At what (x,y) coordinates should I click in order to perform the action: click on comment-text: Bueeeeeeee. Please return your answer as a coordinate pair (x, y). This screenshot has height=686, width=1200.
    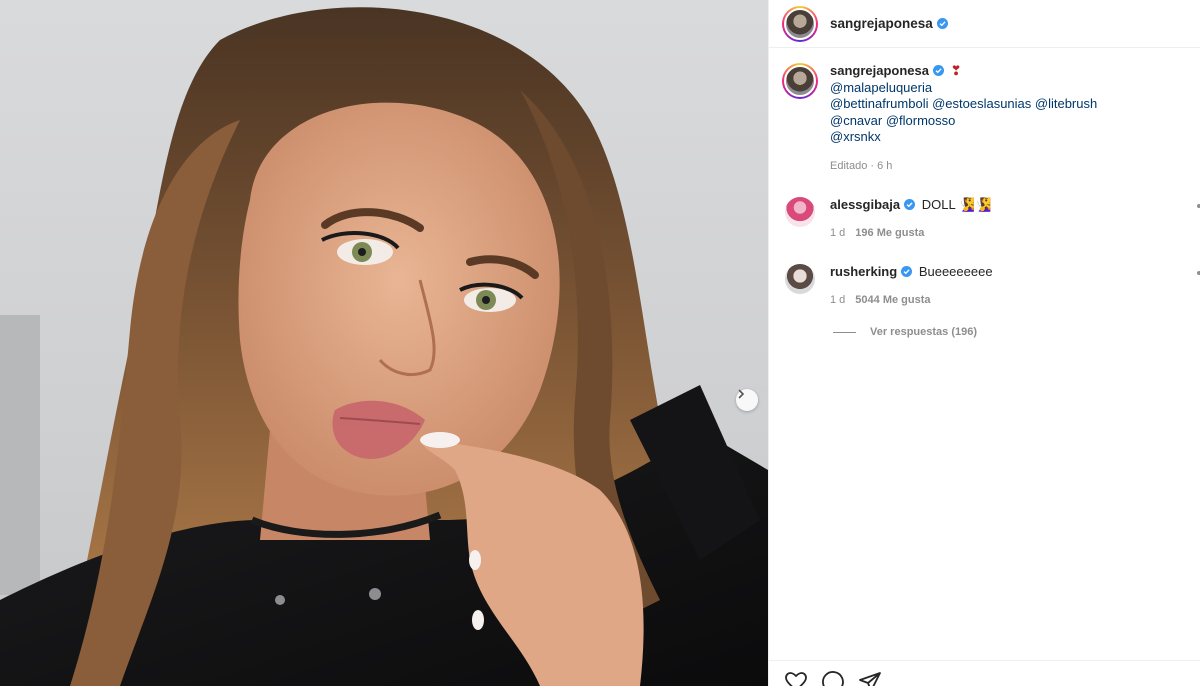
    Looking at the image, I should click on (955, 271).